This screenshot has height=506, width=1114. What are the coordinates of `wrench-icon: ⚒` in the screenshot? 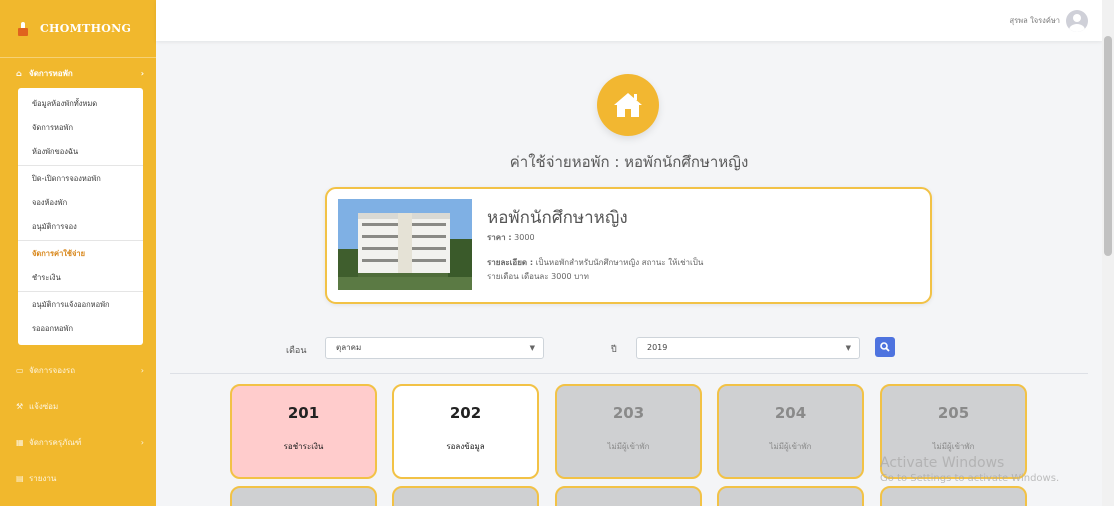 It's located at (20, 406).